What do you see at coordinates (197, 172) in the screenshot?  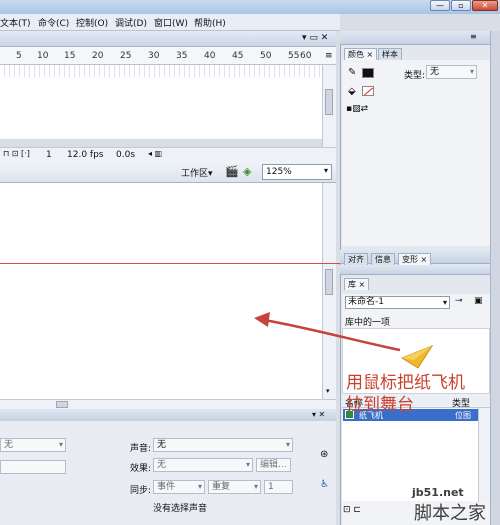 I see `workspace-button: 工作区▾` at bounding box center [197, 172].